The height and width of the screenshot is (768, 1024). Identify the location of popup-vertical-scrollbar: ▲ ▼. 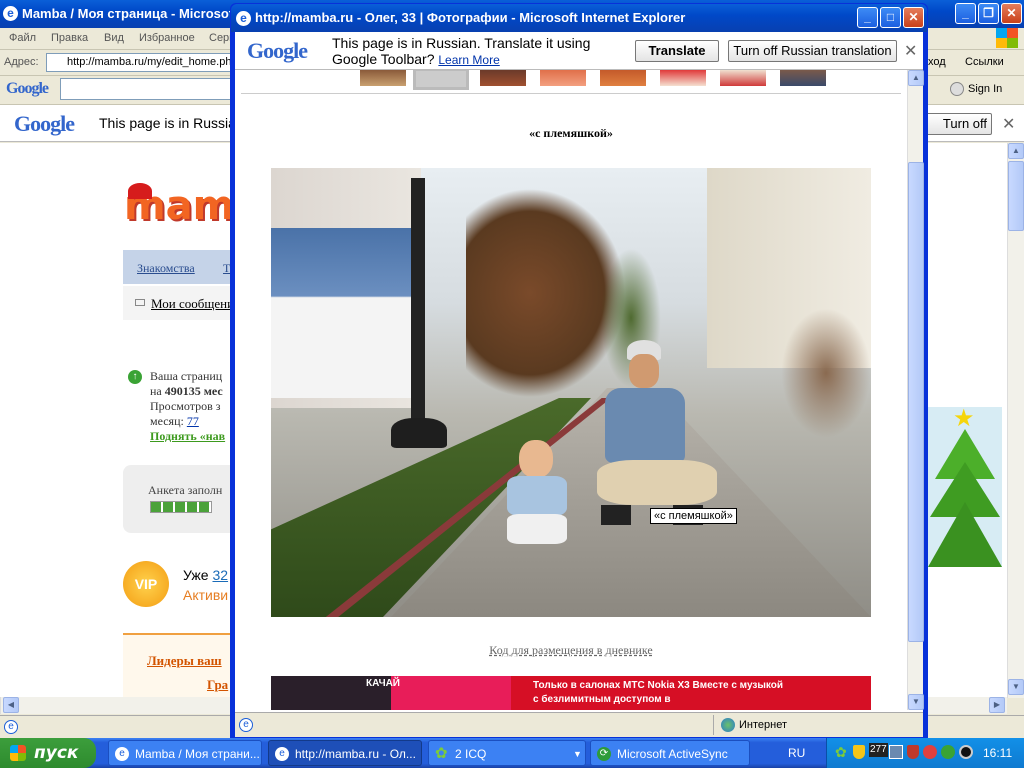
(915, 390).